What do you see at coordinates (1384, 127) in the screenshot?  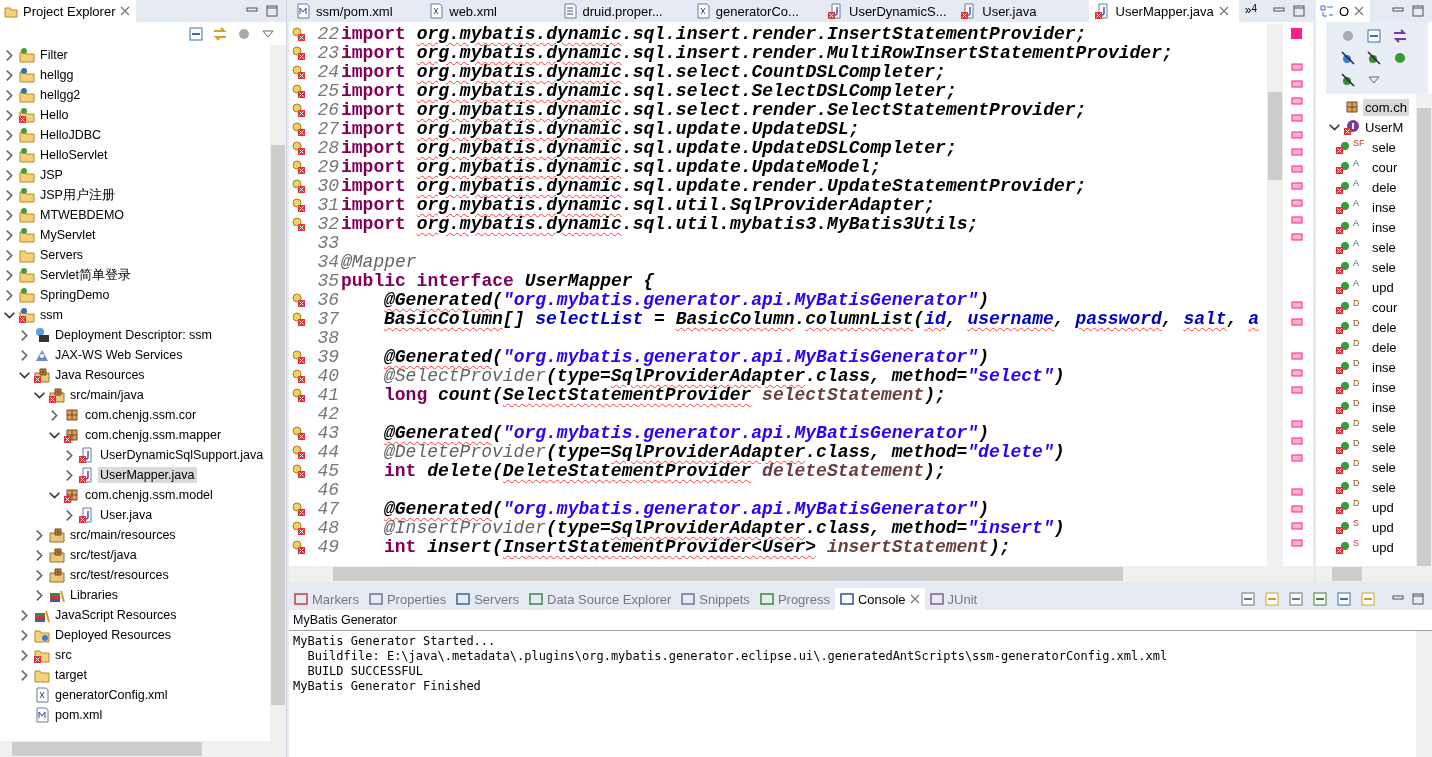 I see `outline-item: UserM` at bounding box center [1384, 127].